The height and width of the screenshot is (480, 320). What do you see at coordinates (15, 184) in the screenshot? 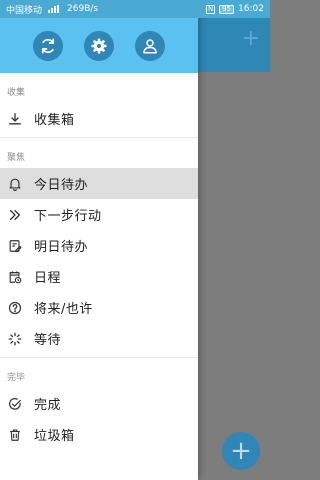
I see `bell-icon` at bounding box center [15, 184].